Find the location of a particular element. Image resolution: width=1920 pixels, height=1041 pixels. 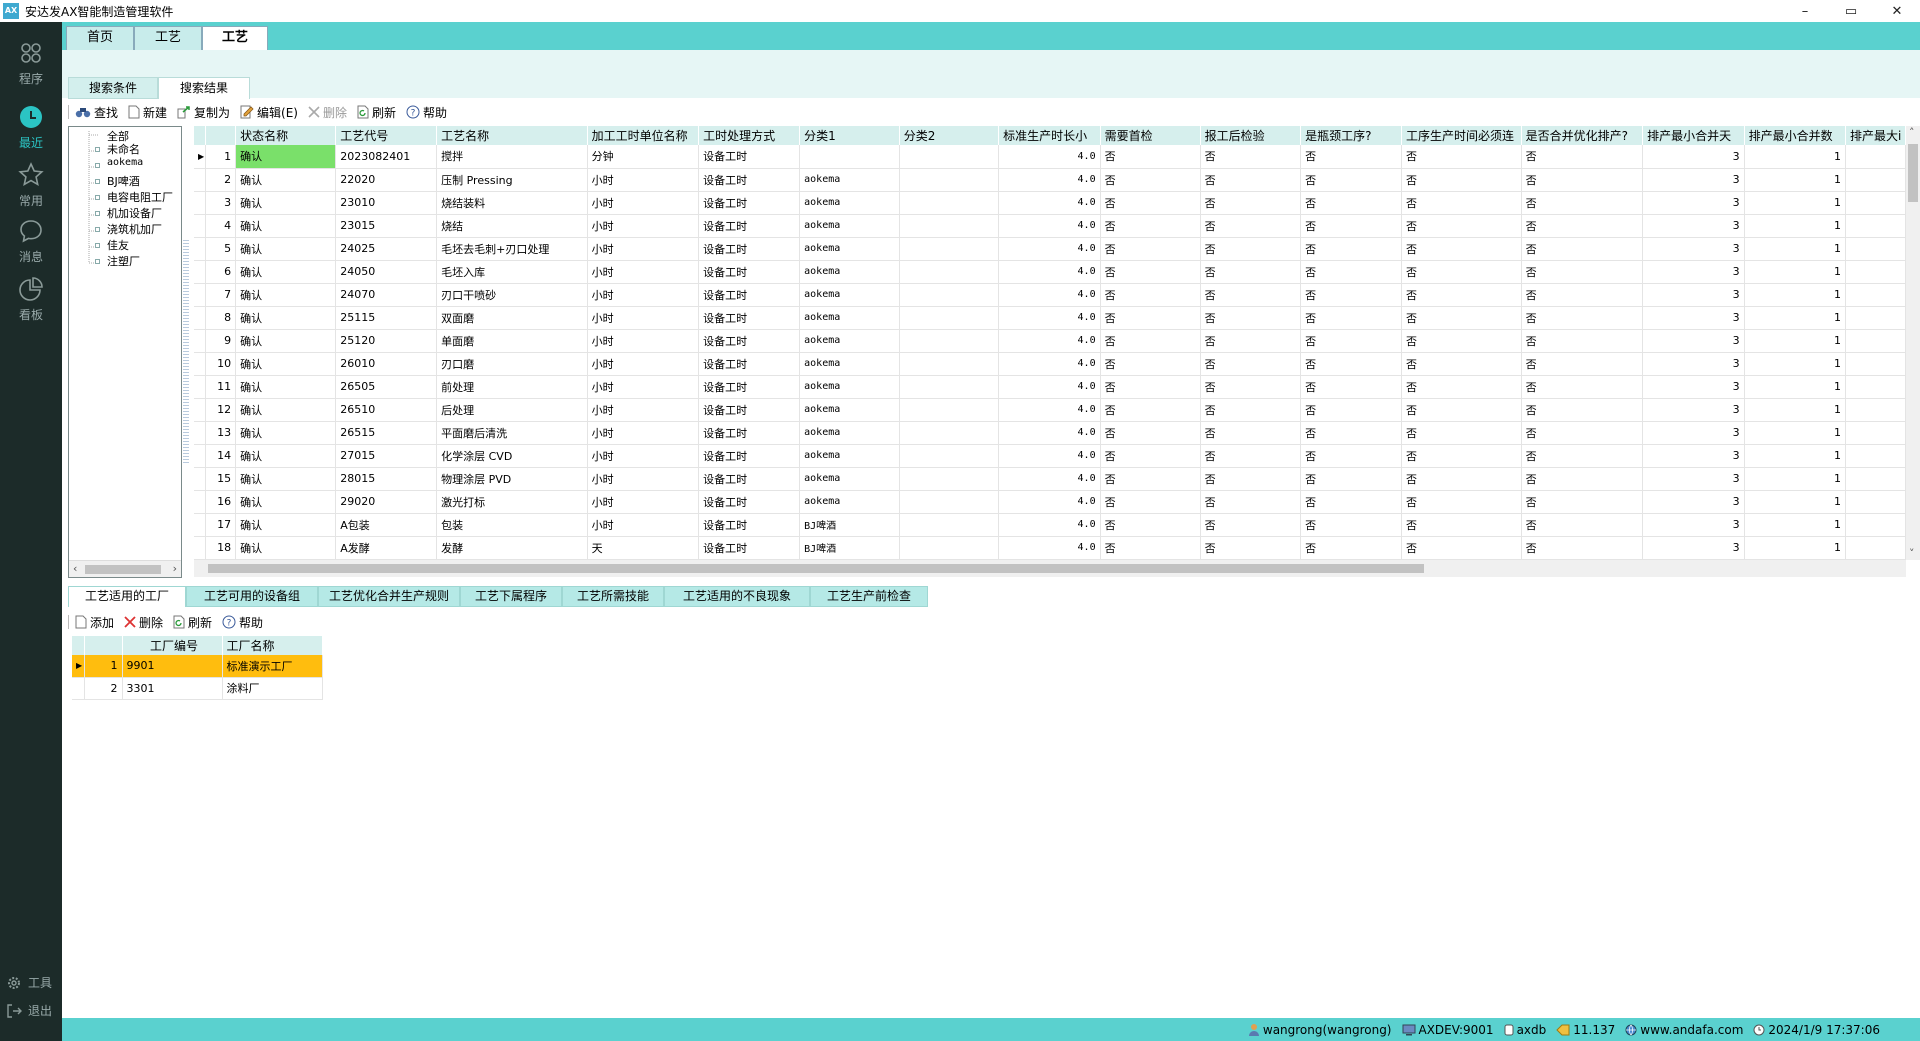

tab-merge-rules: 工艺优化合并生产规则 is located at coordinates (389, 596).